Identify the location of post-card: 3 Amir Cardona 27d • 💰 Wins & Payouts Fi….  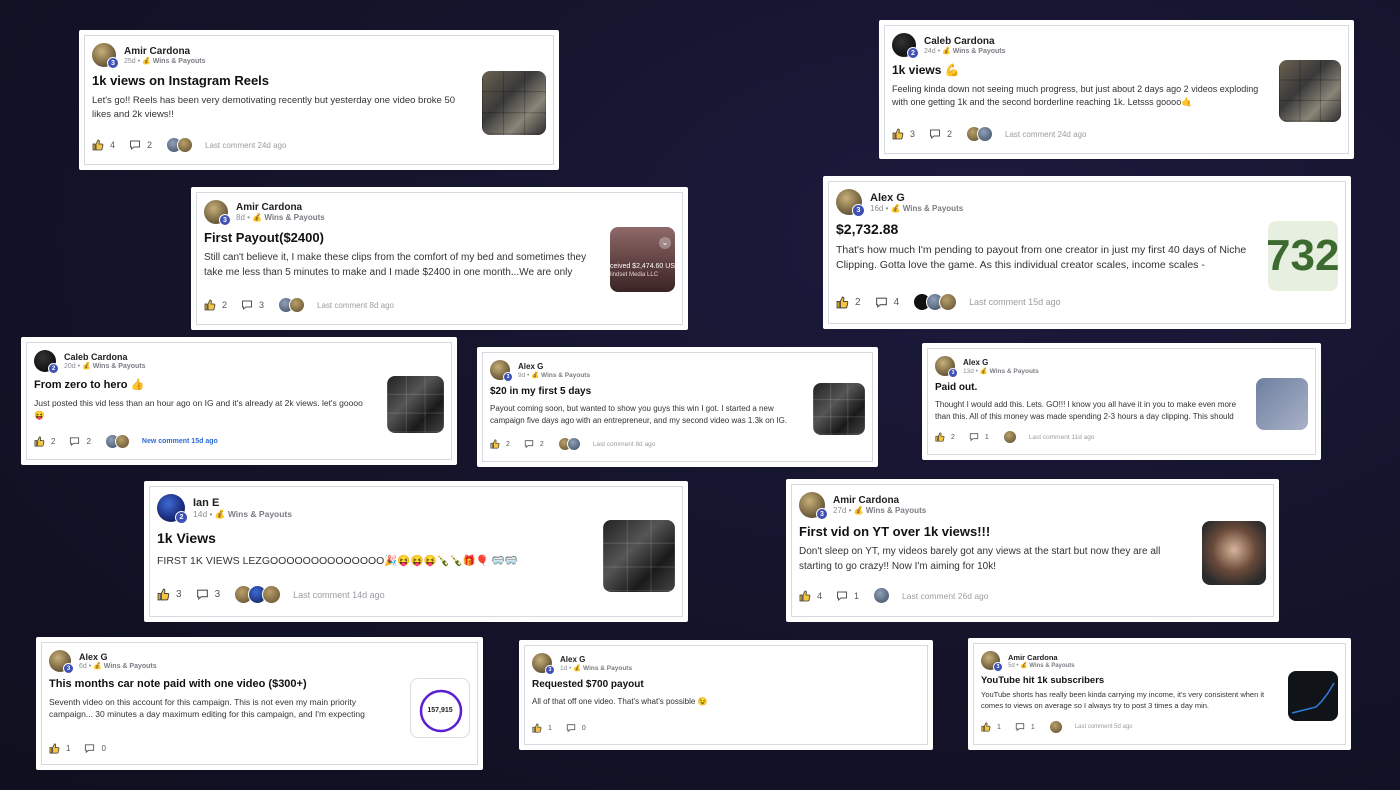
(1032, 550).